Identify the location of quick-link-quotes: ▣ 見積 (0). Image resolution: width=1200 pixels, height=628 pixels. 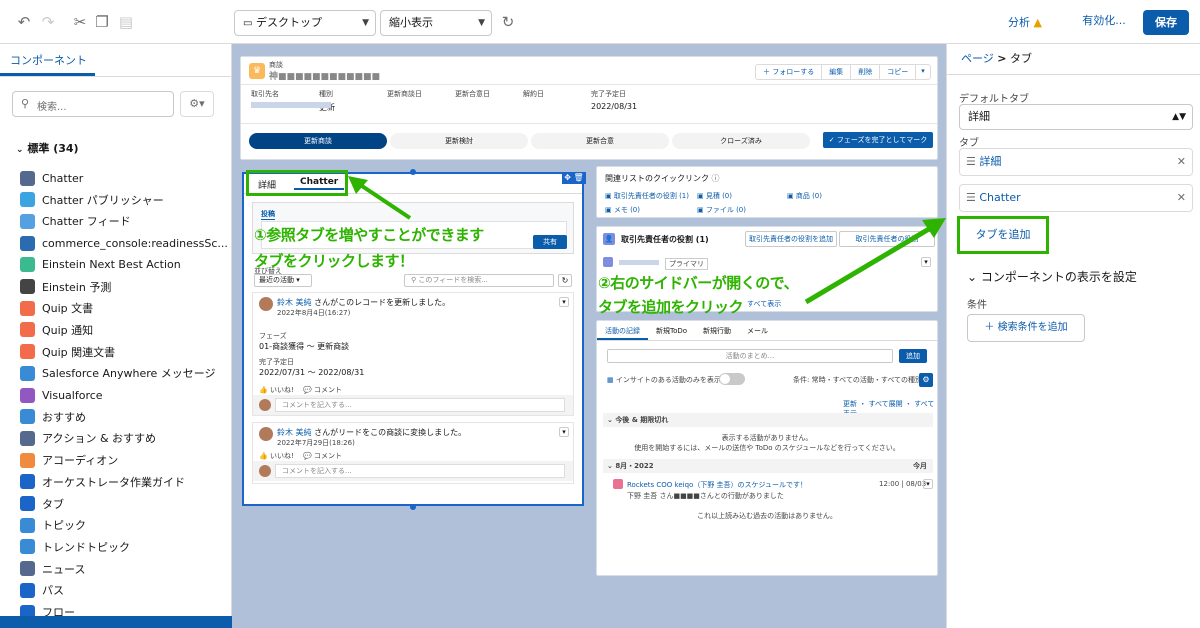
(714, 196).